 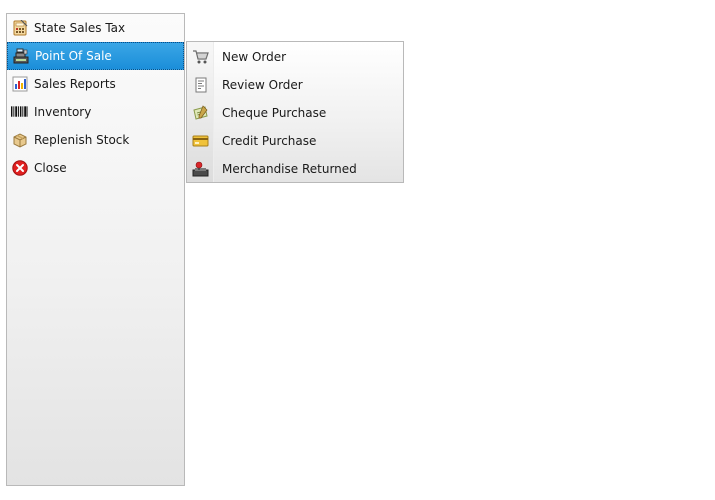 What do you see at coordinates (19, 84) in the screenshot?
I see `chart-report-icon` at bounding box center [19, 84].